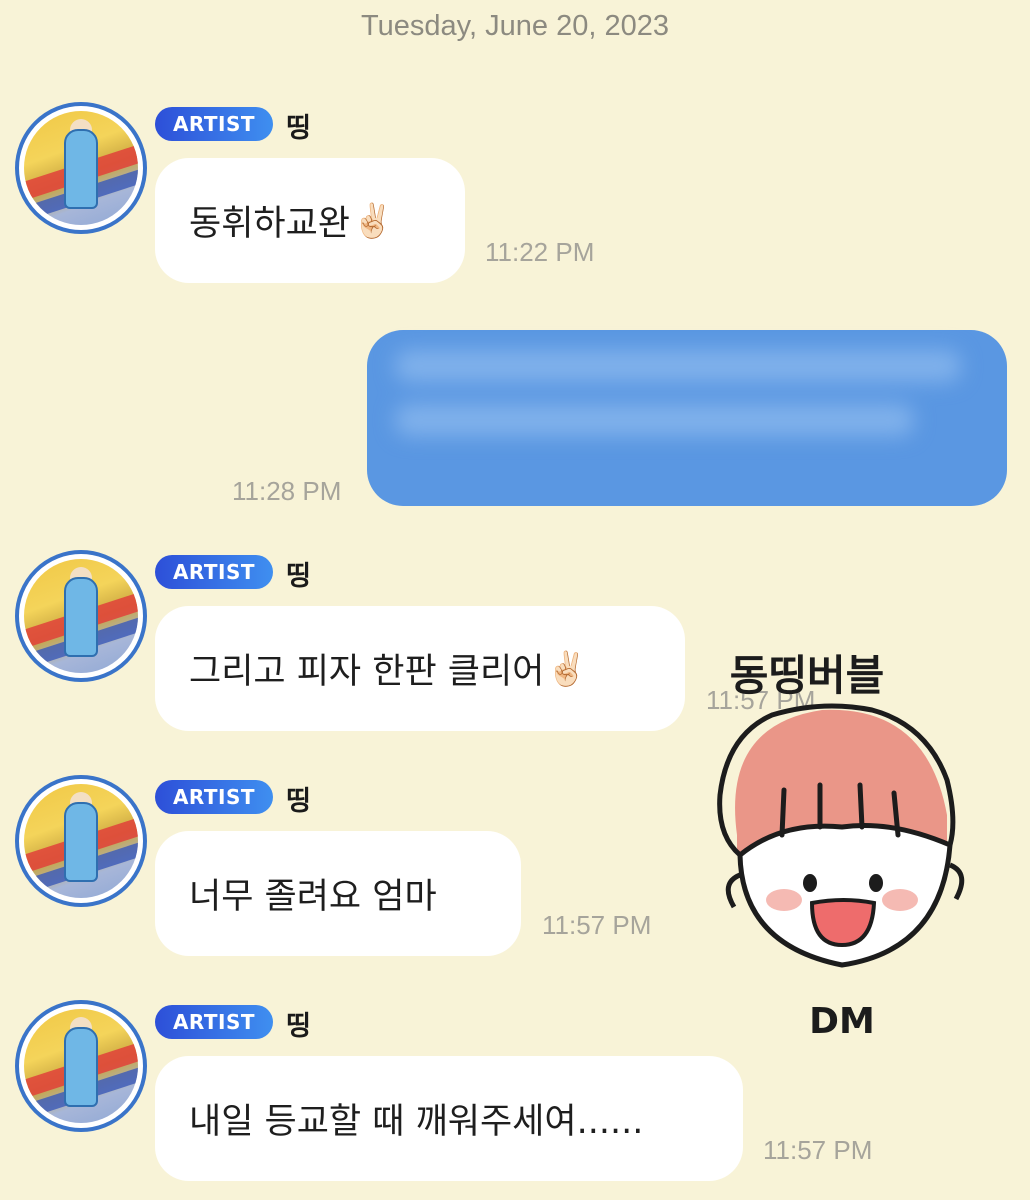  I want to click on message-text: 너무 졸려요 엄마, so click(313, 897).